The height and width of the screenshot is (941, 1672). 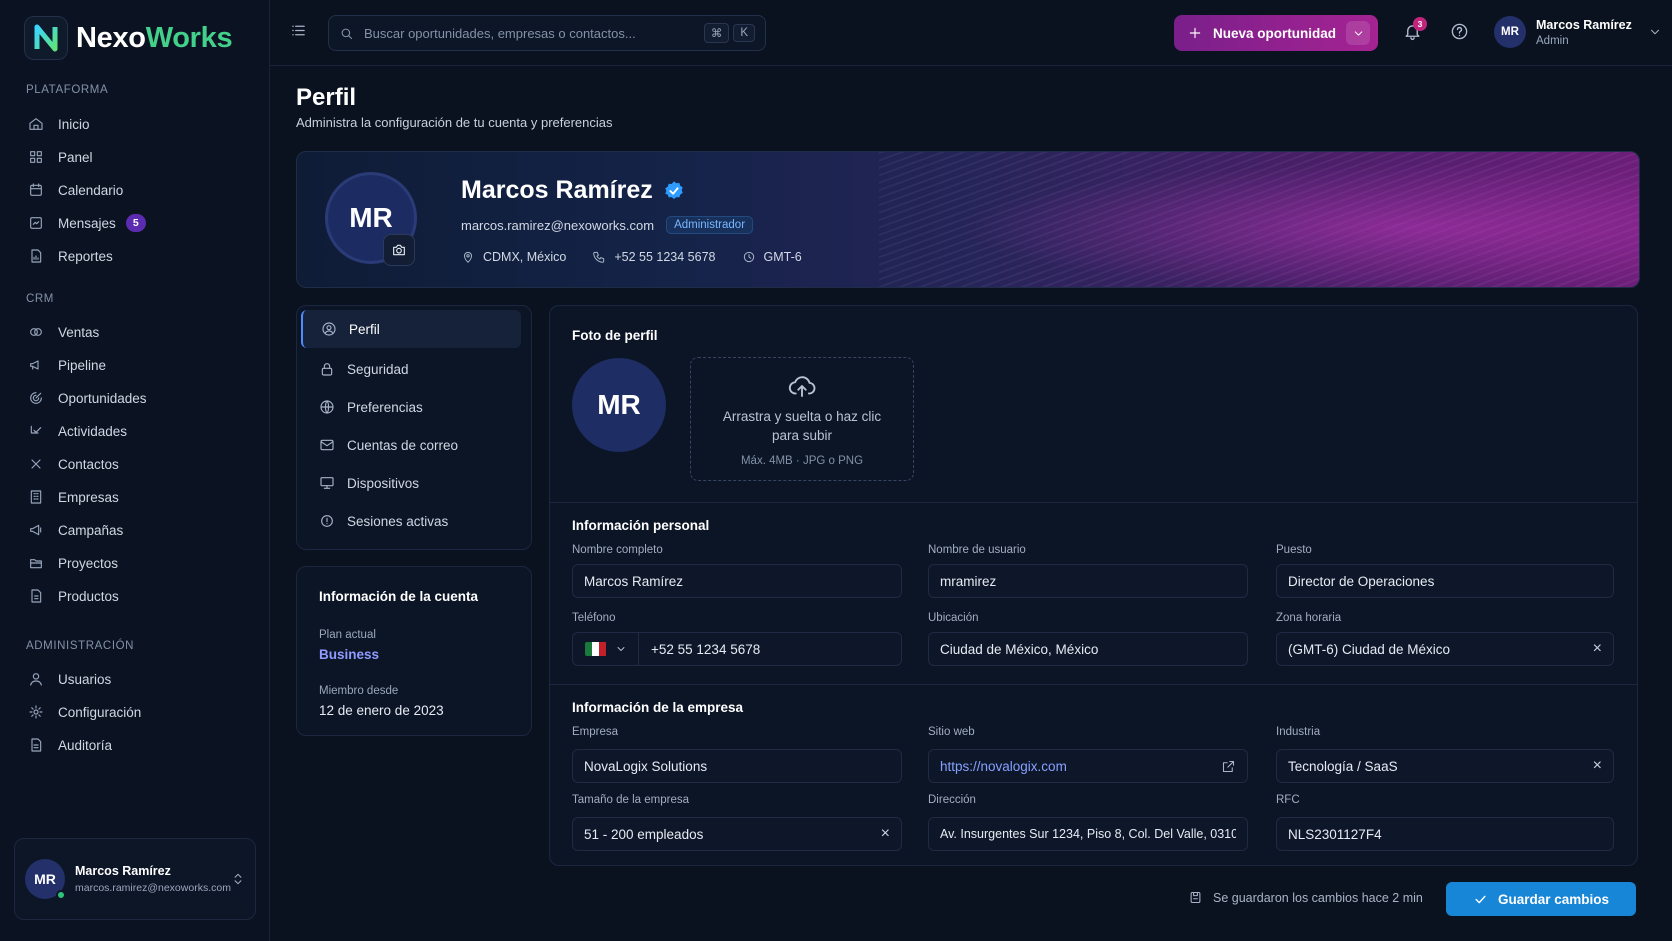 What do you see at coordinates (80, 646) in the screenshot?
I see `nav-section-admin: ADMINISTRACIÓN` at bounding box center [80, 646].